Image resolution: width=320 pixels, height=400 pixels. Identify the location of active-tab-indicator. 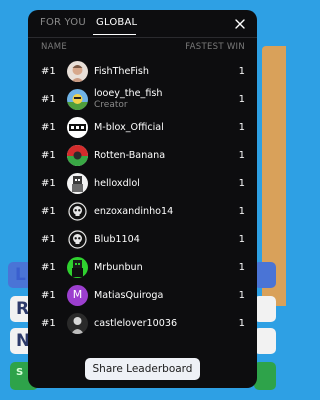
(114, 34).